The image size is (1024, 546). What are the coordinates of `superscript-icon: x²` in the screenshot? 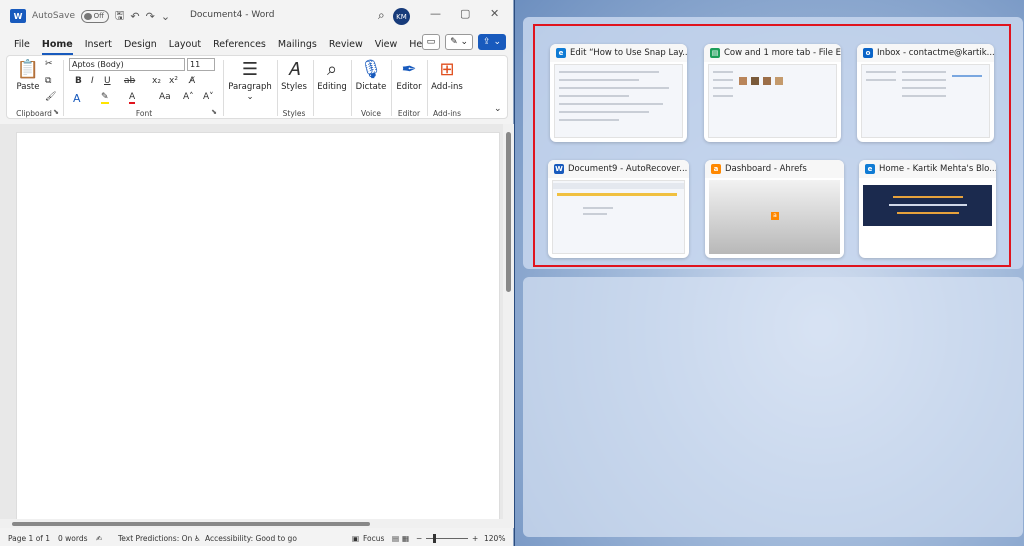 It's located at (173, 81).